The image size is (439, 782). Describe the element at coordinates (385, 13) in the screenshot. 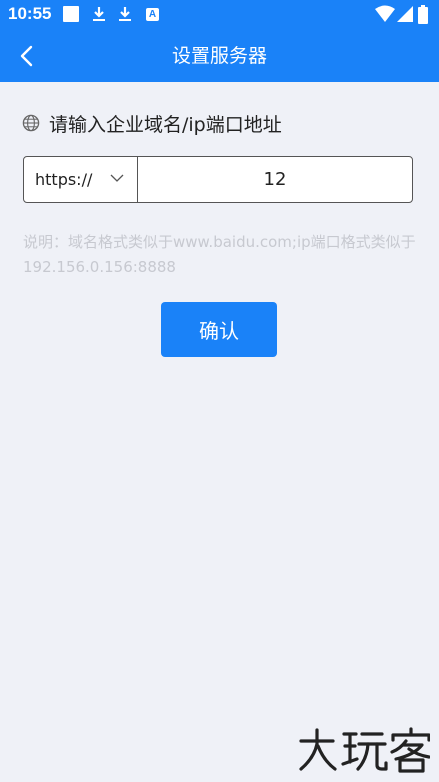

I see `wifi-icon` at that location.